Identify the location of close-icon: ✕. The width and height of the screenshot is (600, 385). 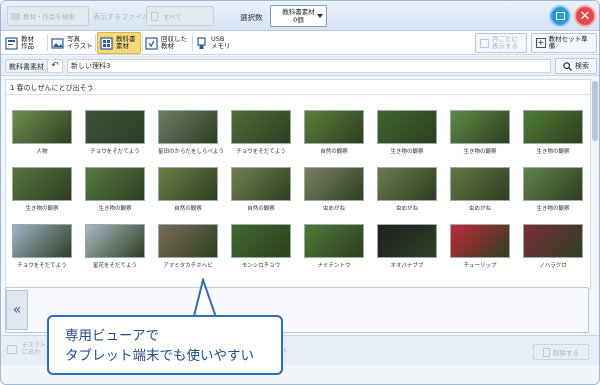
(585, 16).